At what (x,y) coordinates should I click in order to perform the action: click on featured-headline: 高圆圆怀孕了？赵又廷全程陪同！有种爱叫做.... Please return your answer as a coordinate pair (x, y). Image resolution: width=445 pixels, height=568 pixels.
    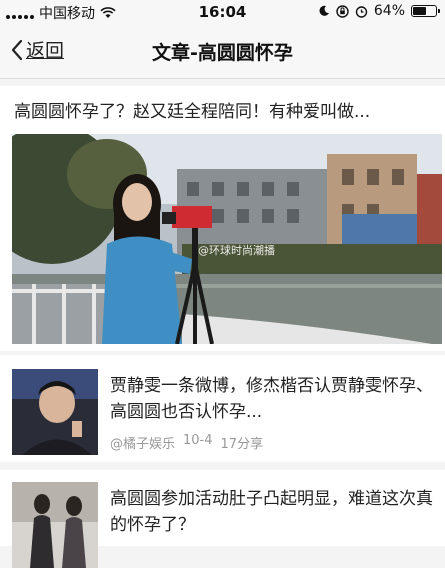
    Looking at the image, I should click on (192, 112).